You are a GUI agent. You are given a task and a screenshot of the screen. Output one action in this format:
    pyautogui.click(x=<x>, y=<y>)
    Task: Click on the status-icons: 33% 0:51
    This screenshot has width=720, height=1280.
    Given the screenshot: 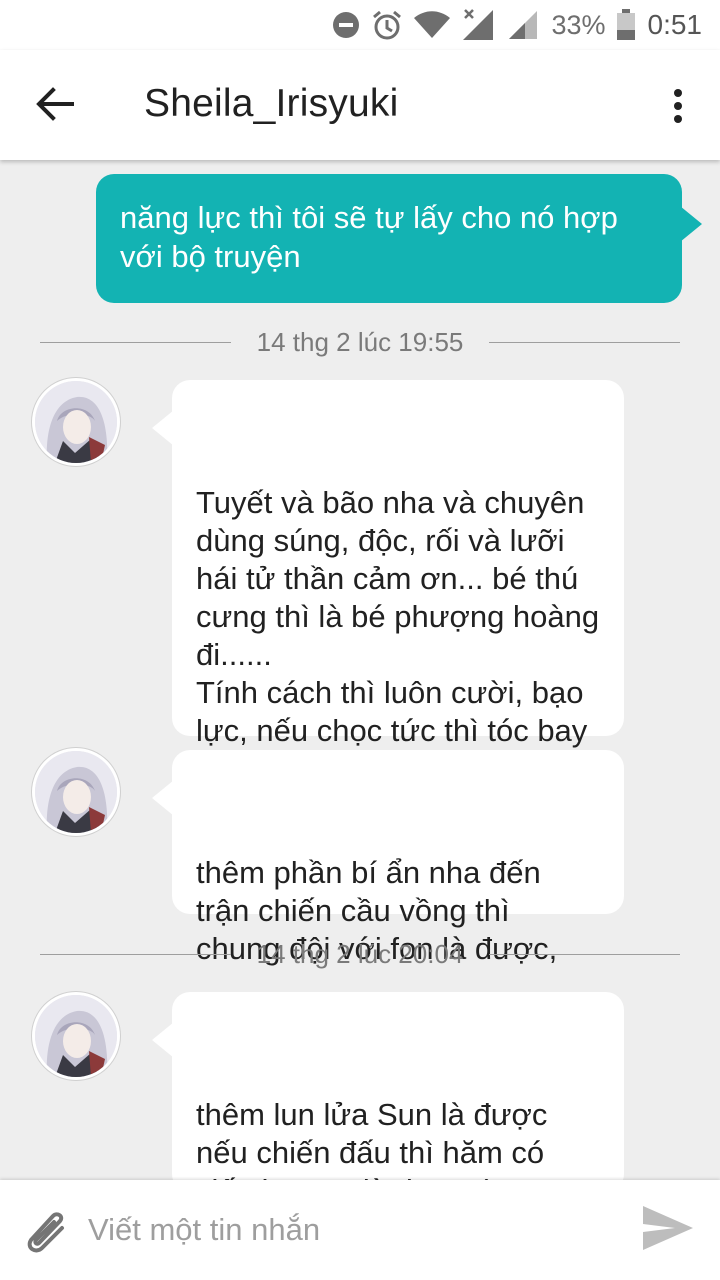 What is the action you would take?
    pyautogui.click(x=516, y=25)
    